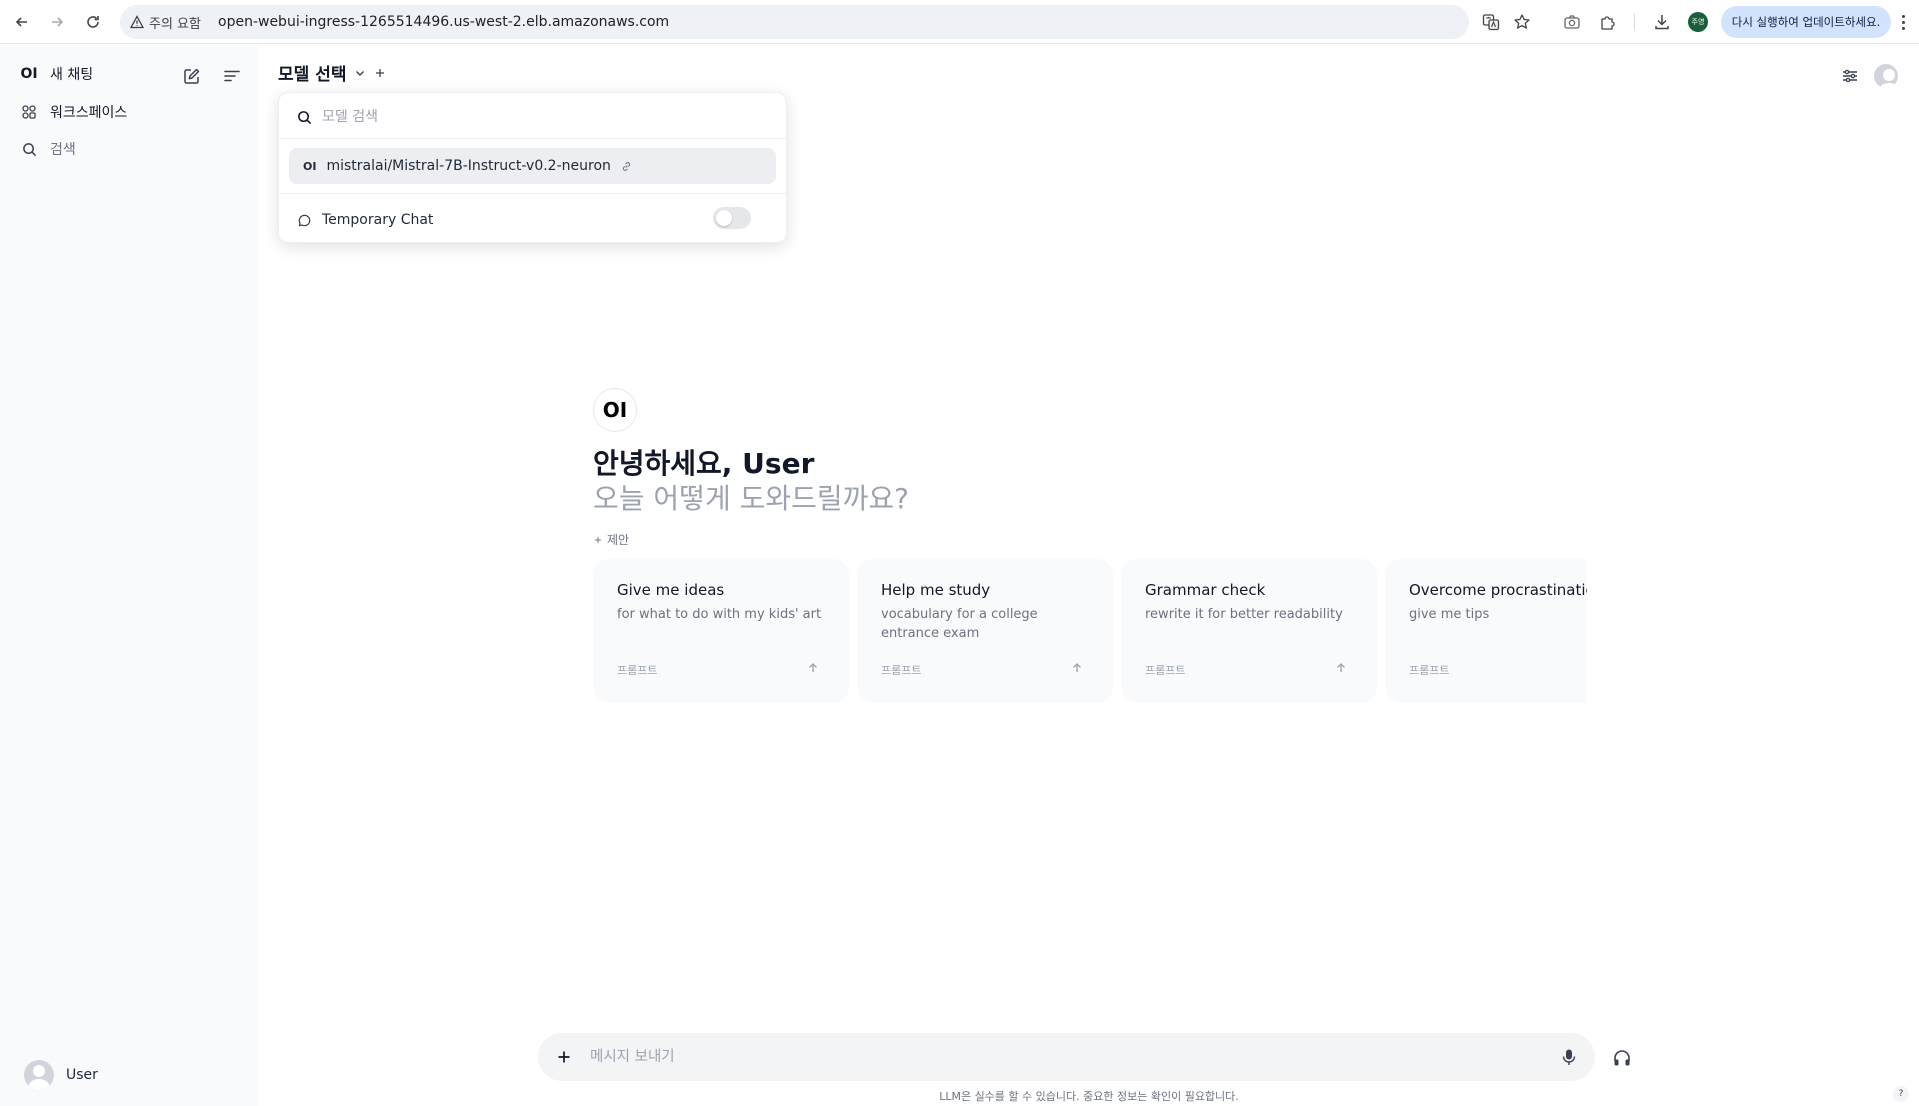 This screenshot has height=1106, width=1919. What do you see at coordinates (1040, 1057) in the screenshot?
I see `message-input` at bounding box center [1040, 1057].